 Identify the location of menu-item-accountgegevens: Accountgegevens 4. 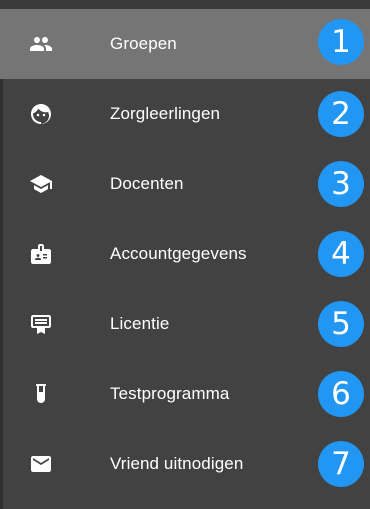
(185, 254).